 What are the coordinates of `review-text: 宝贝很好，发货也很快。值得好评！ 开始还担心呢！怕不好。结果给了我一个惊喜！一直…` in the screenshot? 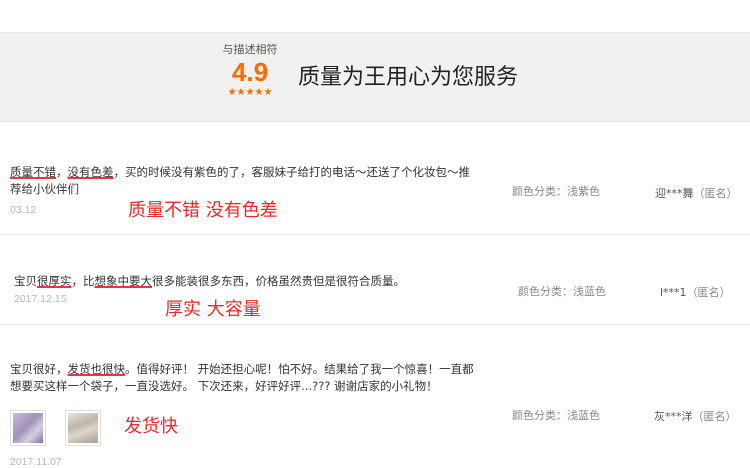 It's located at (243, 378).